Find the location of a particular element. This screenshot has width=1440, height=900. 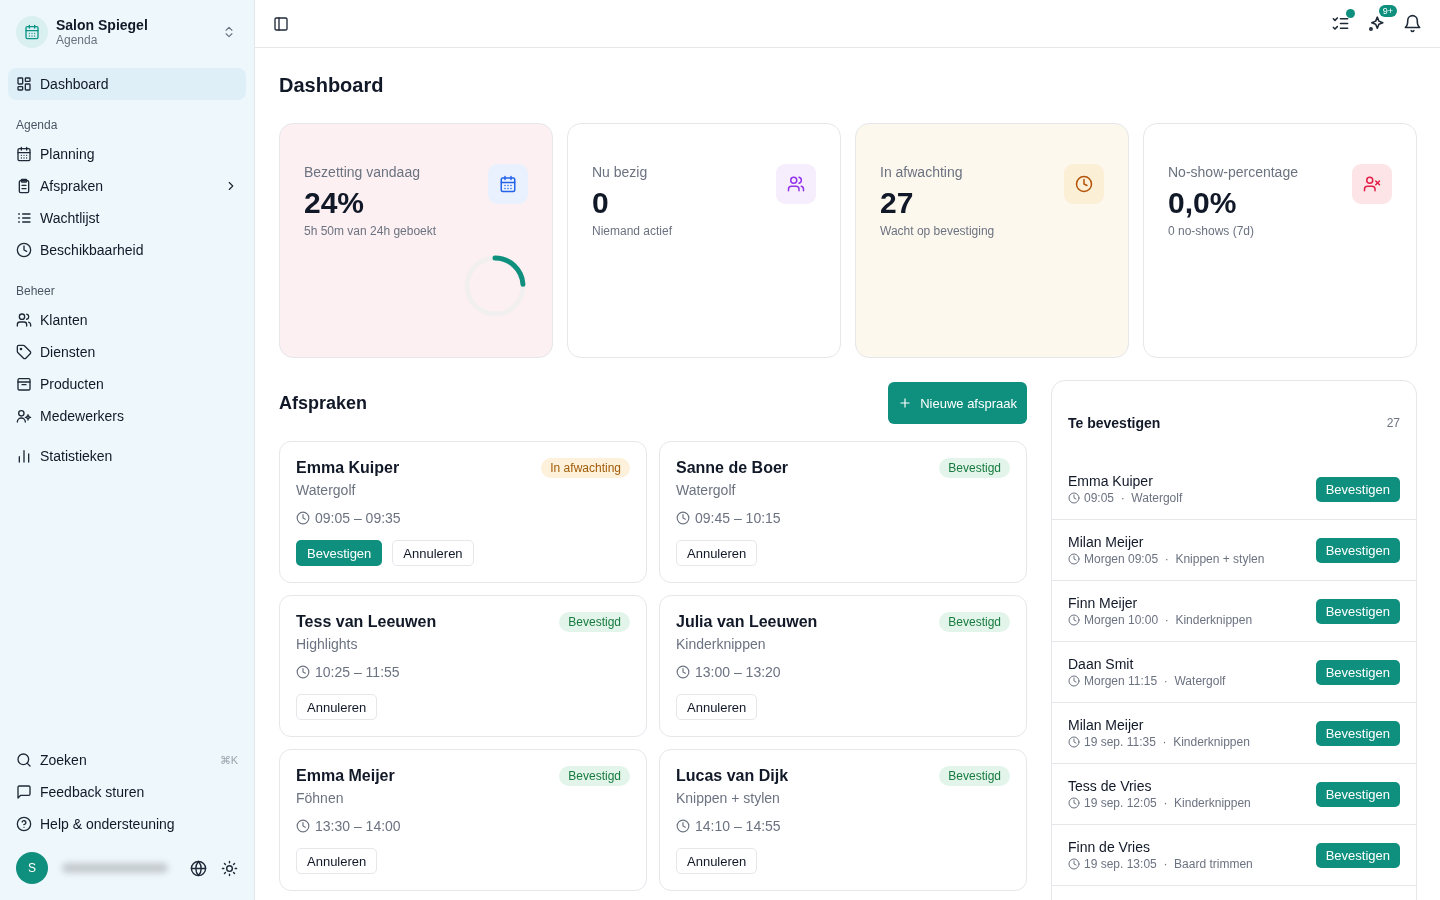

plus-icon is located at coordinates (905, 403).